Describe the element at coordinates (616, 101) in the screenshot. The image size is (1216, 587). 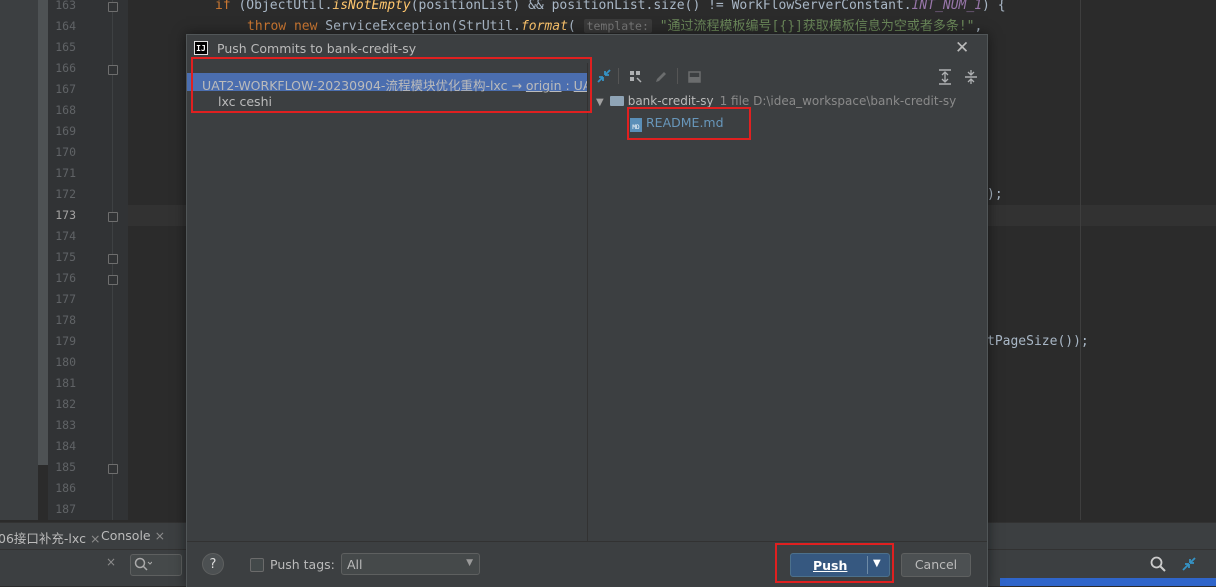
I see `folder-icon` at that location.